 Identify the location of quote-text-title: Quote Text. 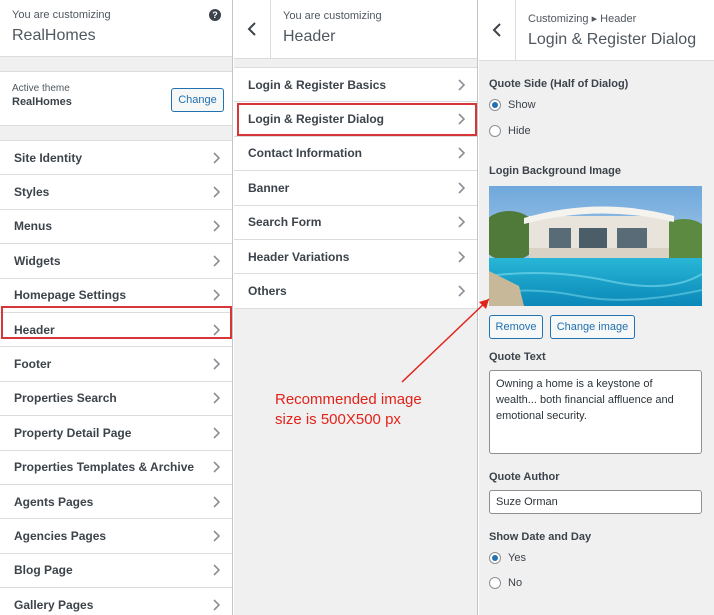
(517, 357).